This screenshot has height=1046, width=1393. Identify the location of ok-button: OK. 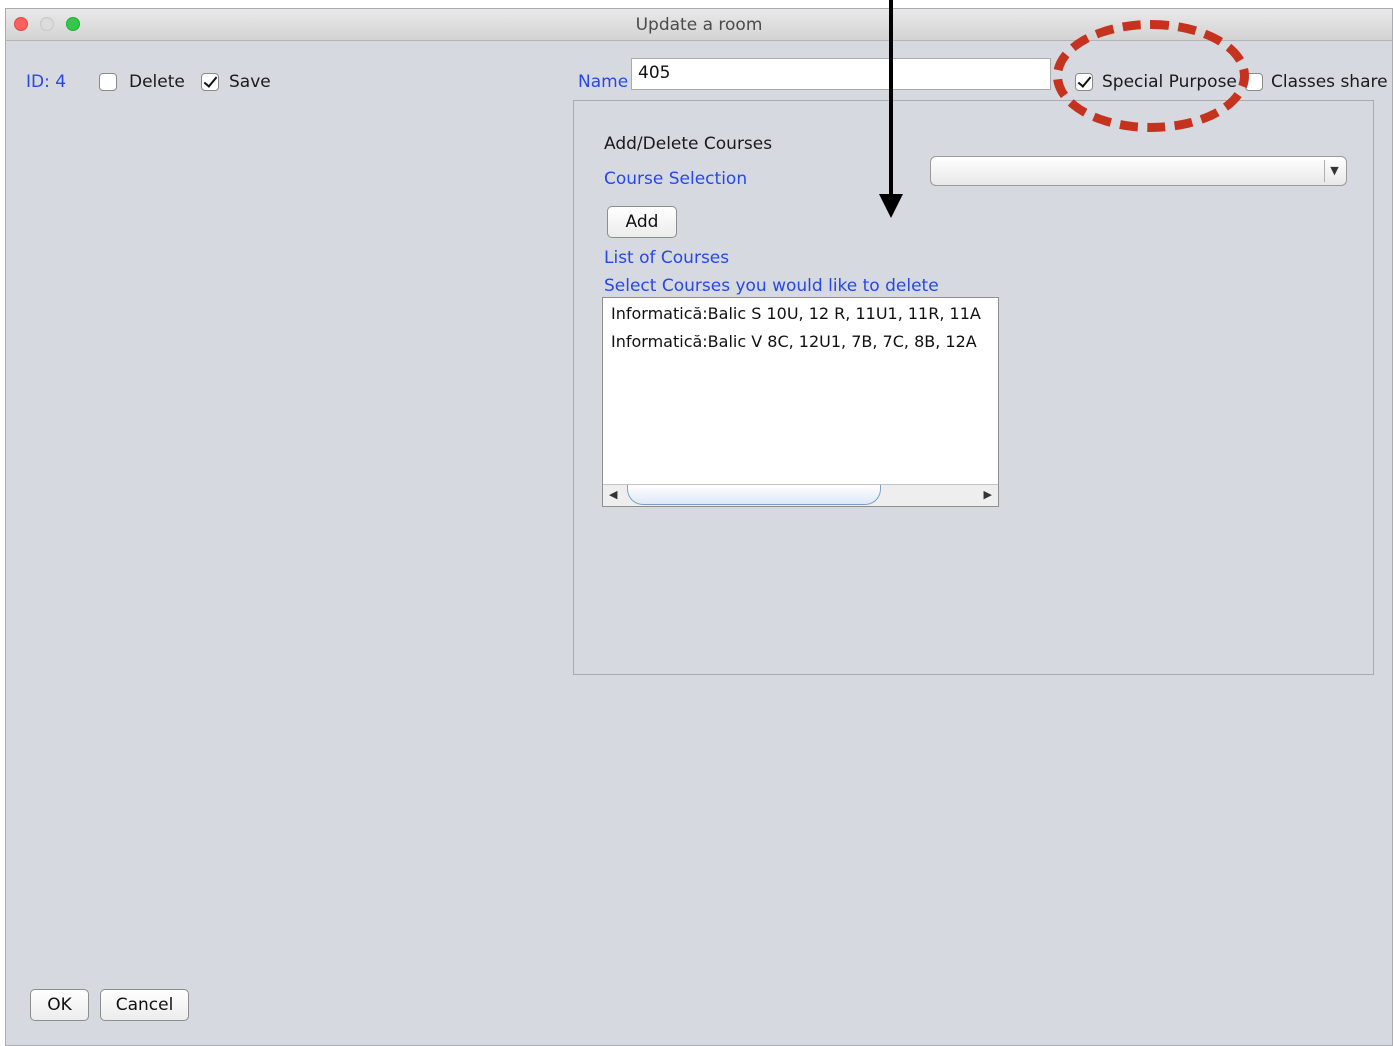
(59, 1005).